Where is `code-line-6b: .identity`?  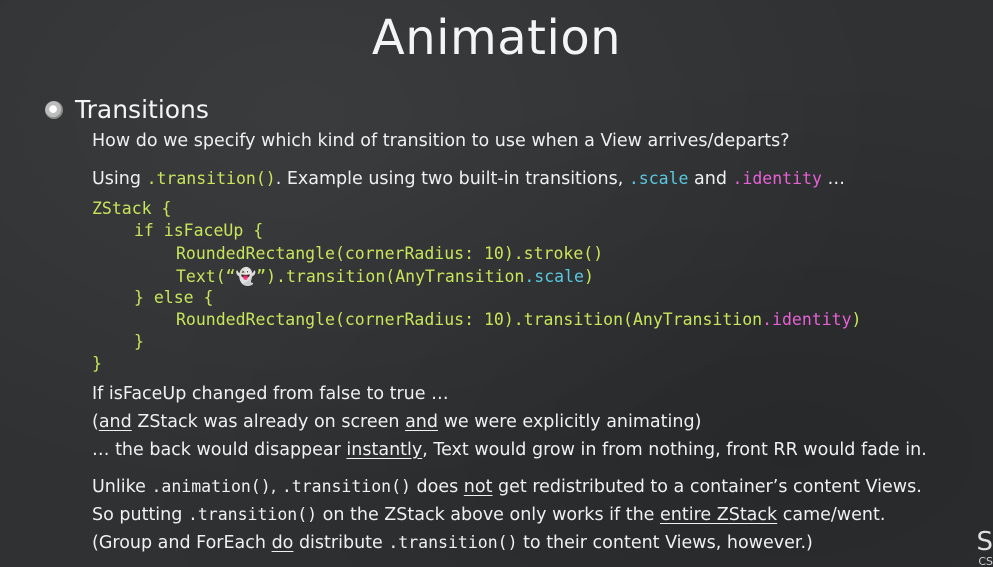
code-line-6b: .identity is located at coordinates (807, 319).